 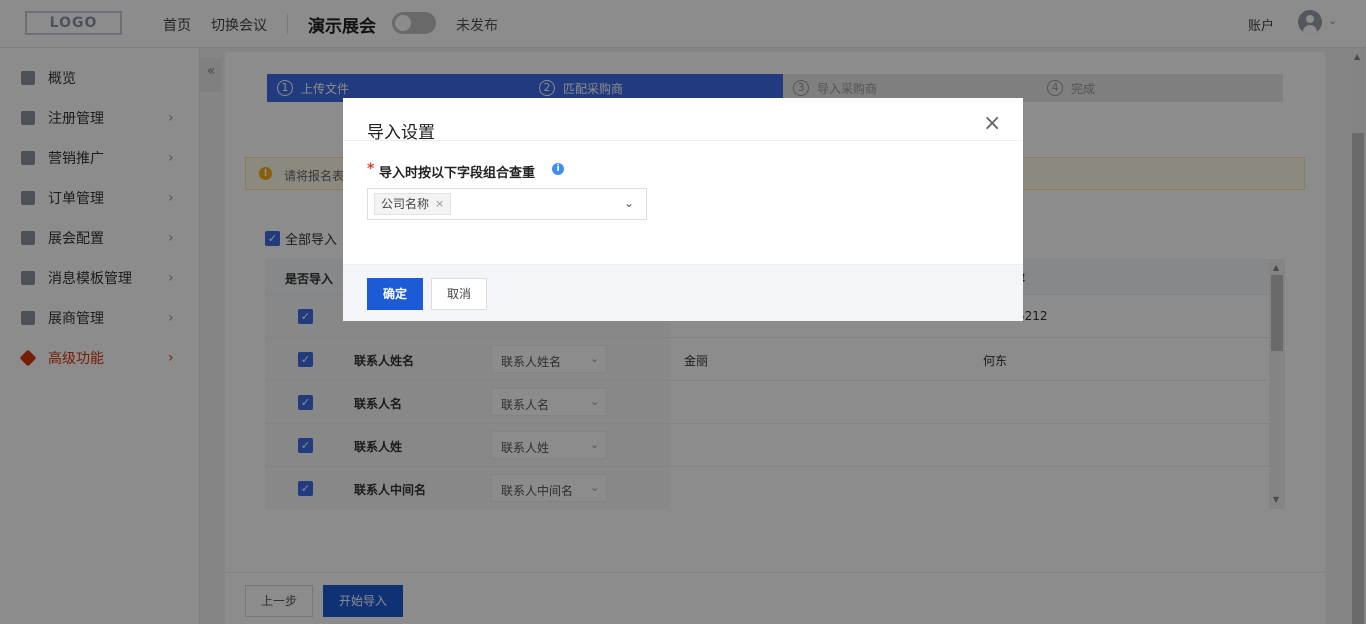 I want to click on required-mark: *, so click(x=371, y=169).